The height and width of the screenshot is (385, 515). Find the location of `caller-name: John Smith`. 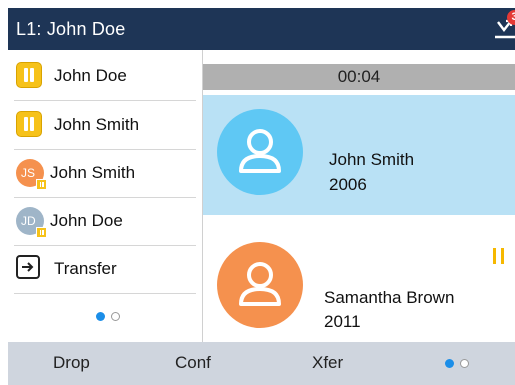

caller-name: John Smith is located at coordinates (372, 159).